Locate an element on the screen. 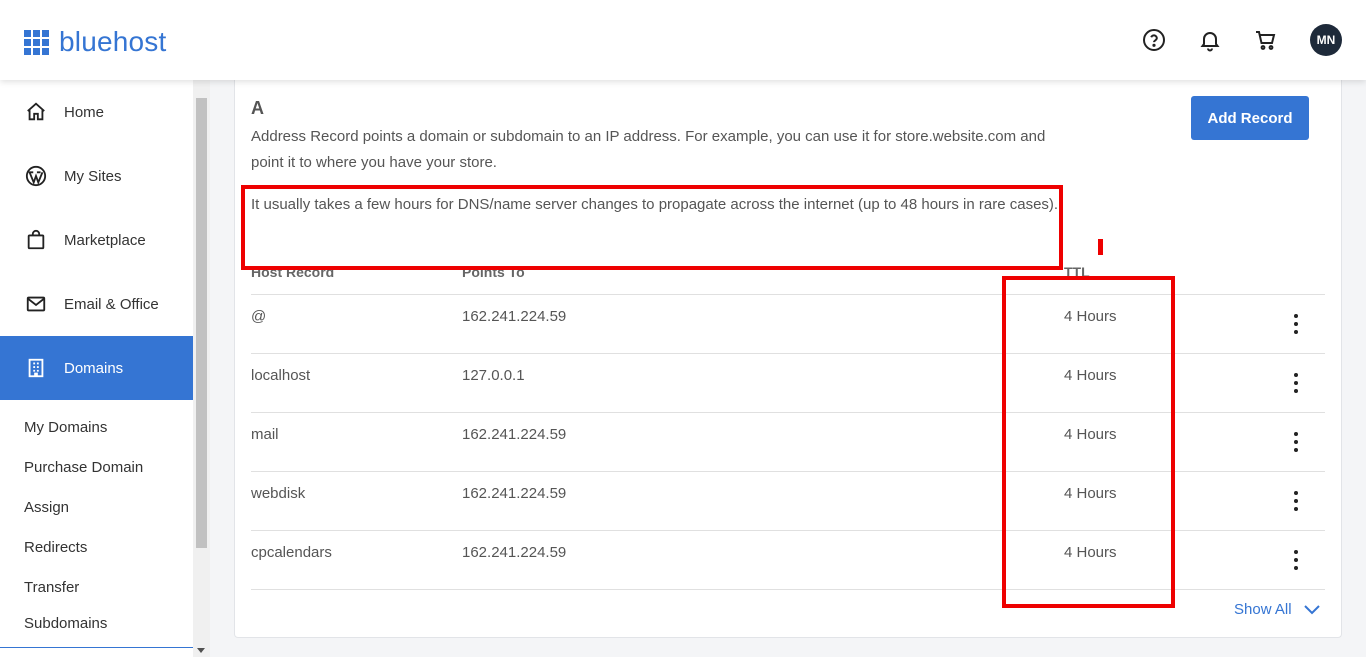 The image size is (1366, 657). bluehost-logo: bluehost is located at coordinates (95, 42).